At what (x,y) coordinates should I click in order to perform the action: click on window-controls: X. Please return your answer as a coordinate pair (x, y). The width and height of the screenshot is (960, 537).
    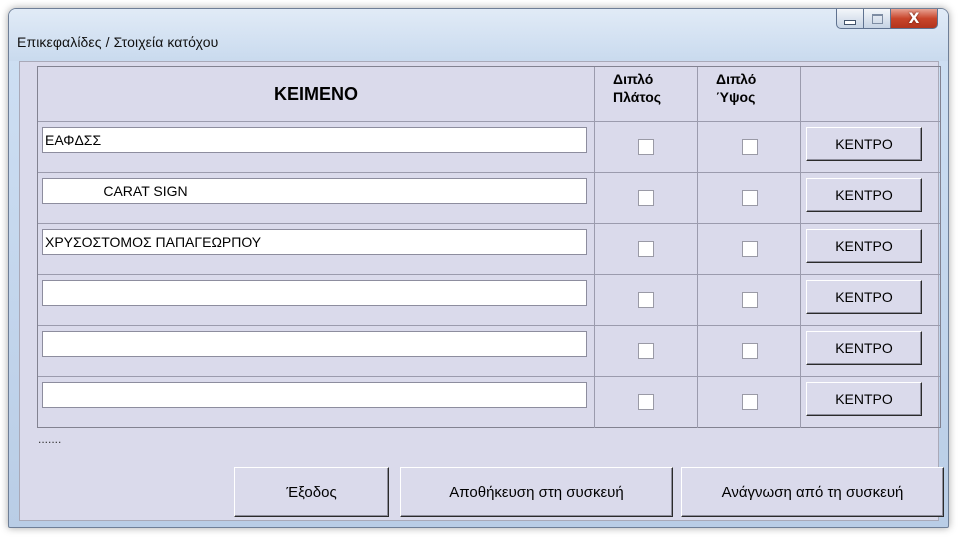
    Looking at the image, I should click on (887, 21).